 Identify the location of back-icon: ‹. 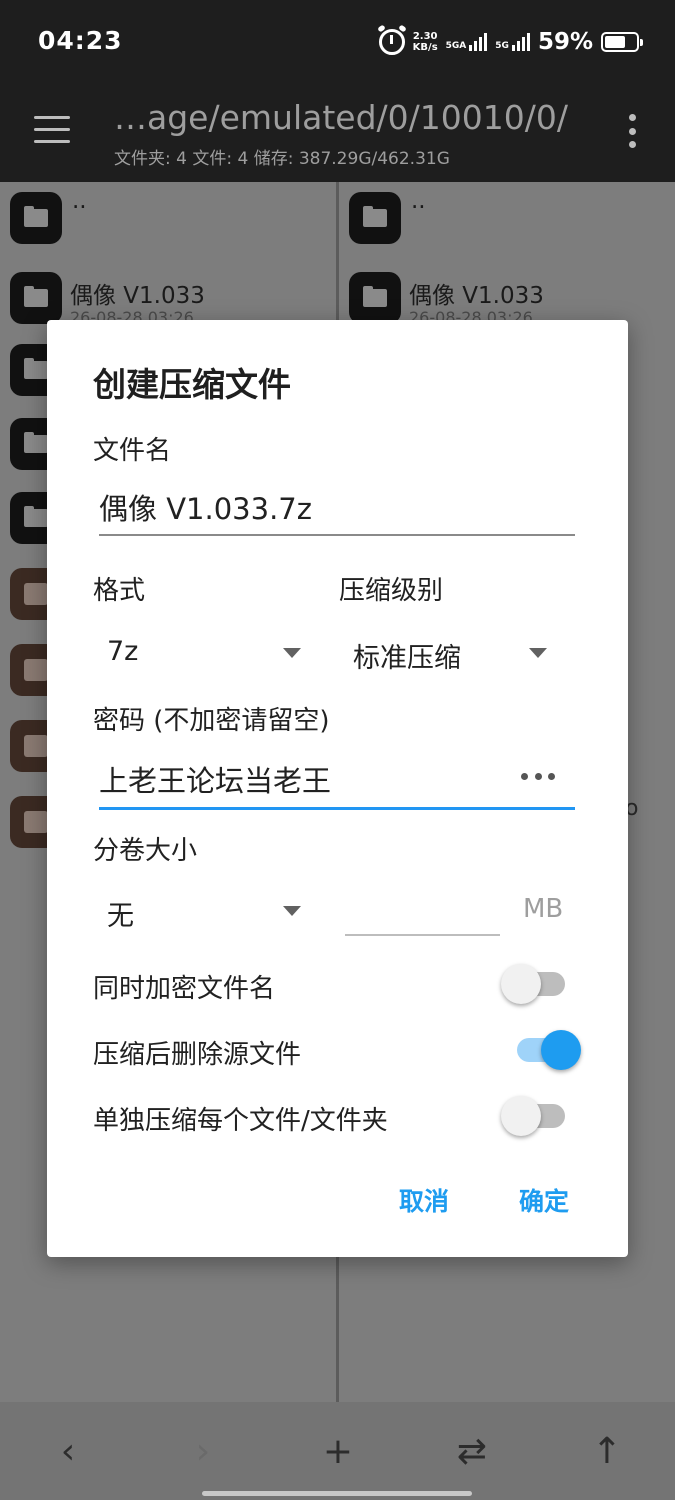
(68, 1452).